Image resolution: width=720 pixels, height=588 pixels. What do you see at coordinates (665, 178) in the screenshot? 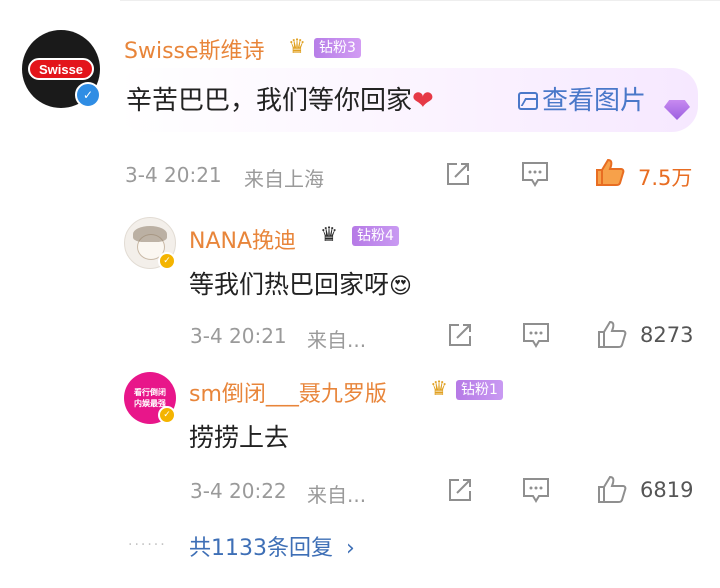
I see `like-count: 7.5万` at bounding box center [665, 178].